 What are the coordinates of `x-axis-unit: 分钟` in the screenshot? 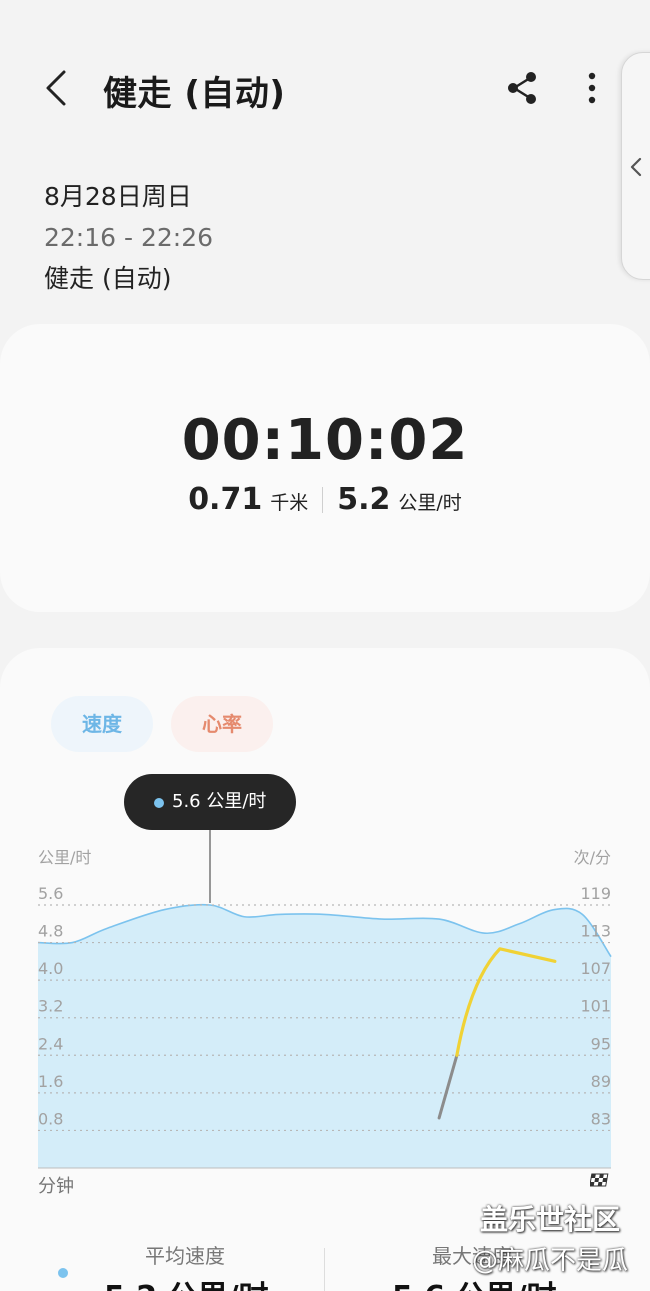 It's located at (56, 1186).